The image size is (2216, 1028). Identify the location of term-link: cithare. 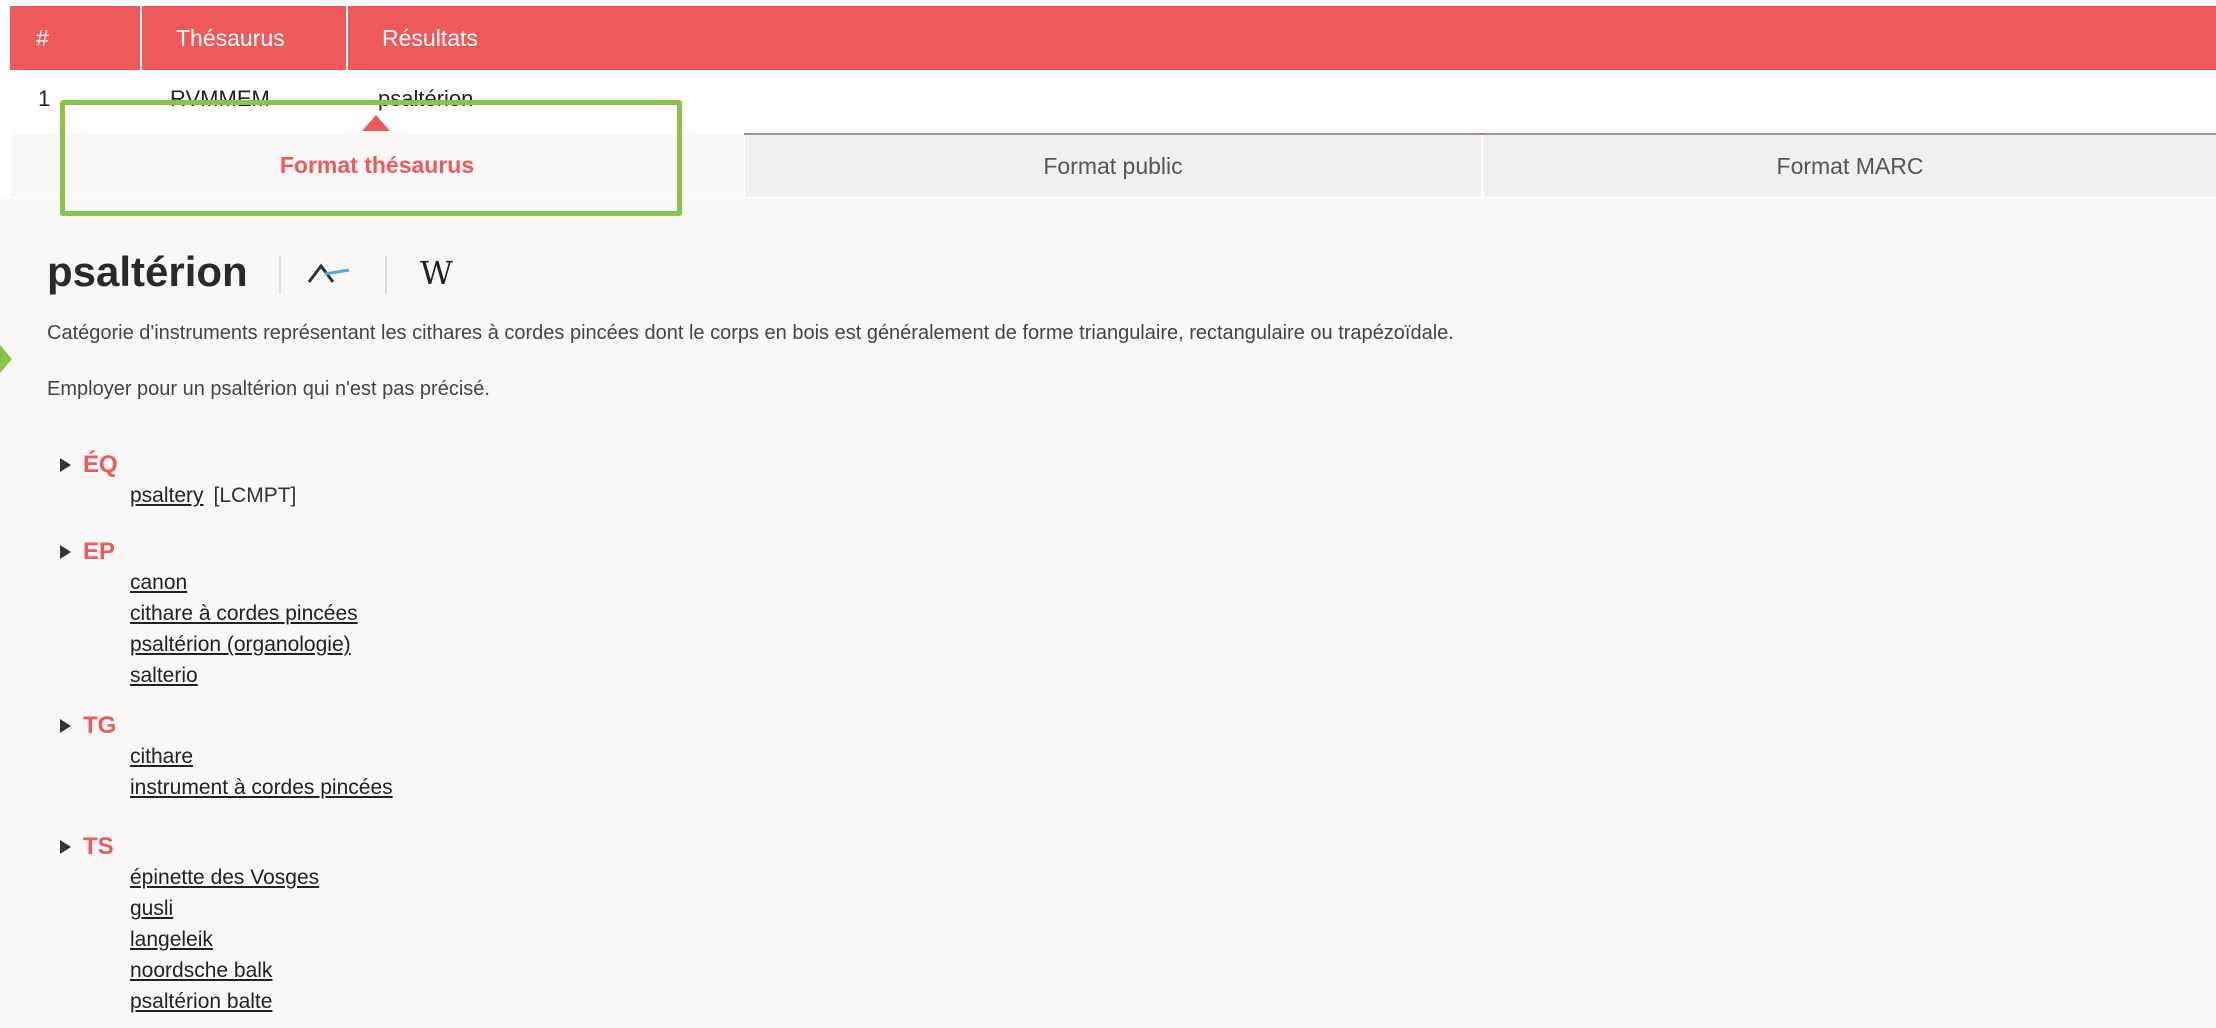
(161, 756).